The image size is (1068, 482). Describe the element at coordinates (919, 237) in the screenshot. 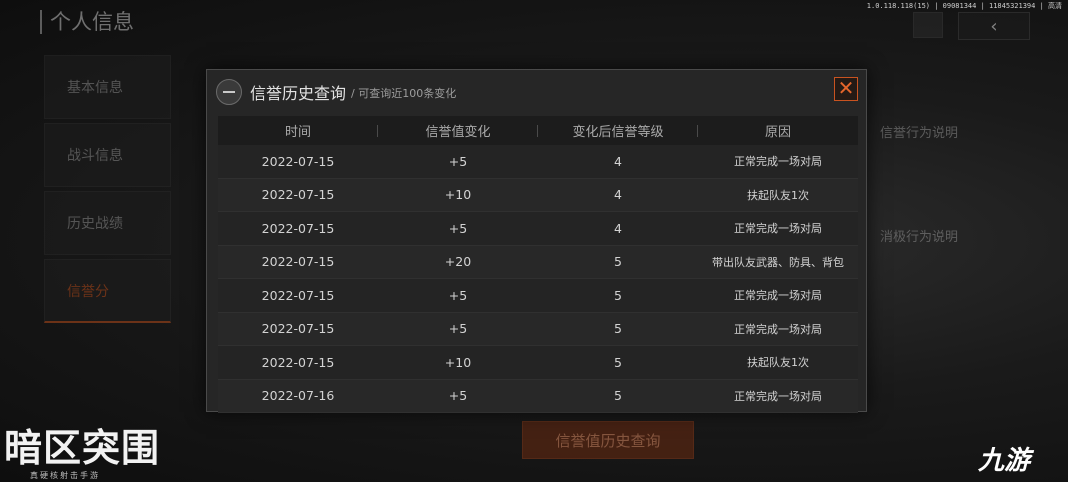

I see `negative-behavior-heading: 消极行为说明` at that location.